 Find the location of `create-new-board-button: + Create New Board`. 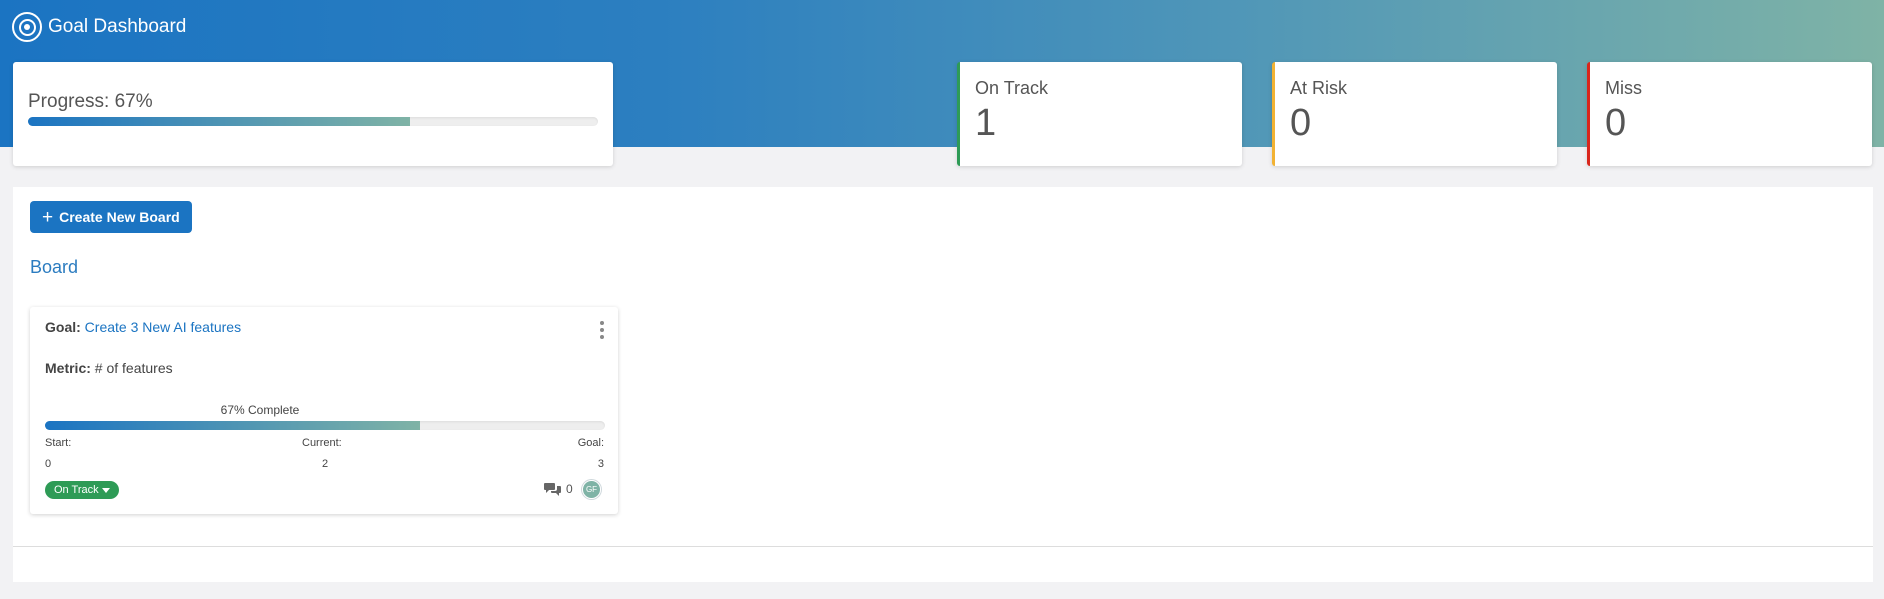

create-new-board-button: + Create New Board is located at coordinates (111, 217).